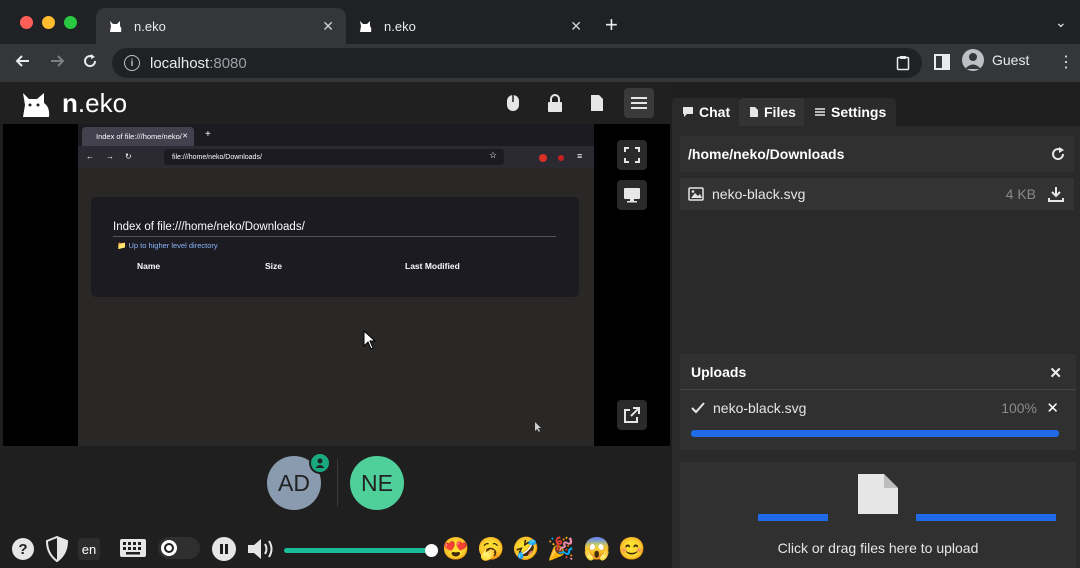 The width and height of the screenshot is (1080, 568). I want to click on remote-back-icon: ←, so click(90, 156).